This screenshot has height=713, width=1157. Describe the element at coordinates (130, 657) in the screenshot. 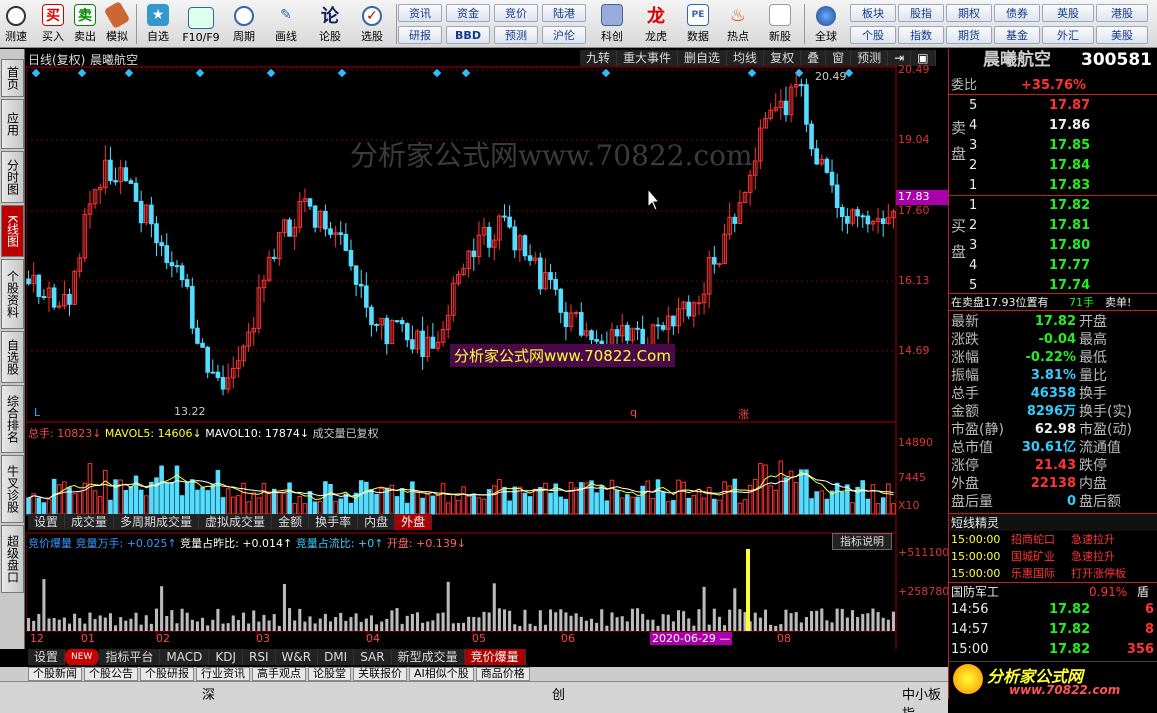

I see `indicator-platform-tab: 指标平台` at that location.